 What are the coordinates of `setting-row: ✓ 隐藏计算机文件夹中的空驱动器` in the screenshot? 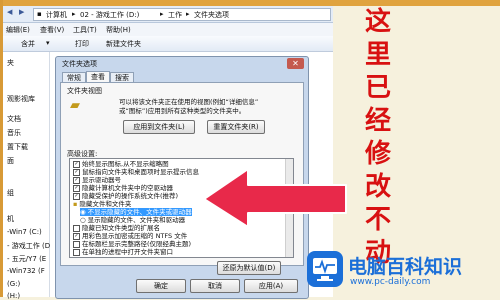 It's located at (123, 188).